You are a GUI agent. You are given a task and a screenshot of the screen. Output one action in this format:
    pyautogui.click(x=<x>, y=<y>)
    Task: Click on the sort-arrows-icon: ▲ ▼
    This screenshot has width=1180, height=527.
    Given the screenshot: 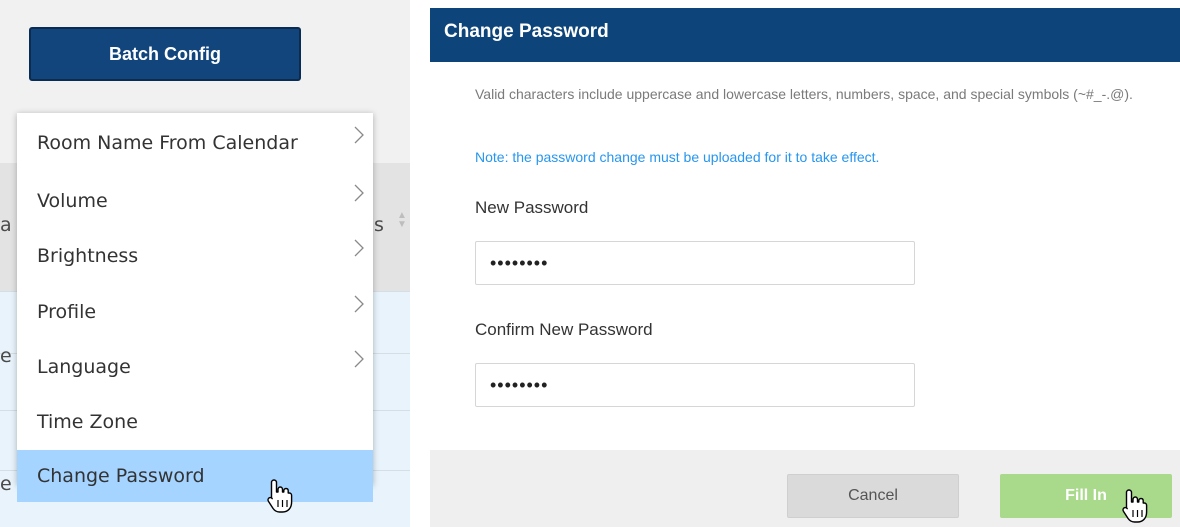 What is the action you would take?
    pyautogui.click(x=402, y=220)
    